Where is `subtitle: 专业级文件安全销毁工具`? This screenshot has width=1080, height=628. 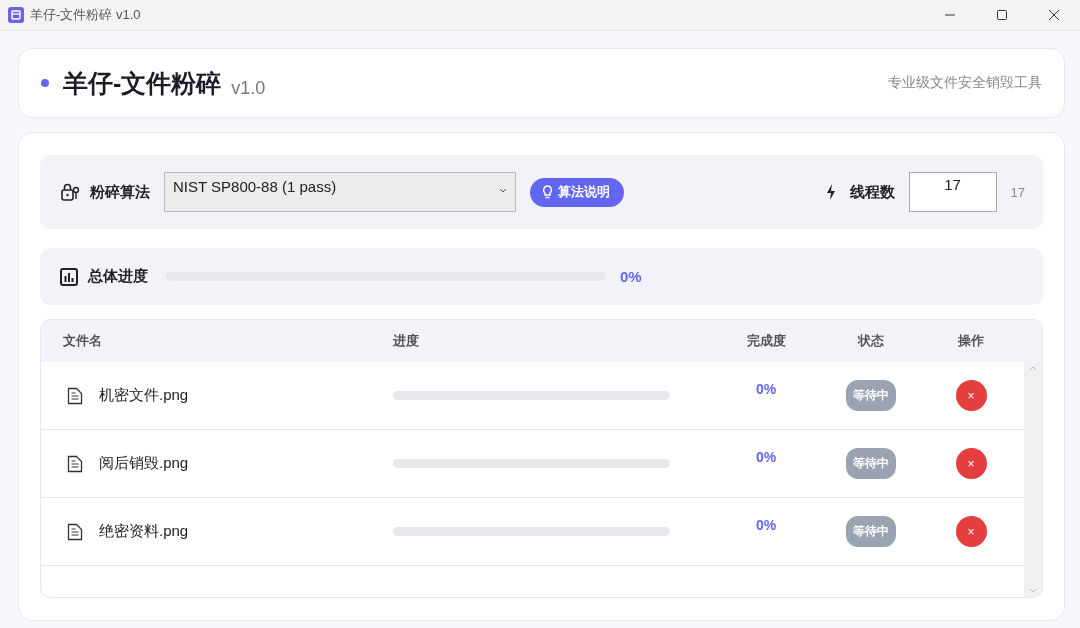 subtitle: 专业级文件安全销毁工具 is located at coordinates (965, 83).